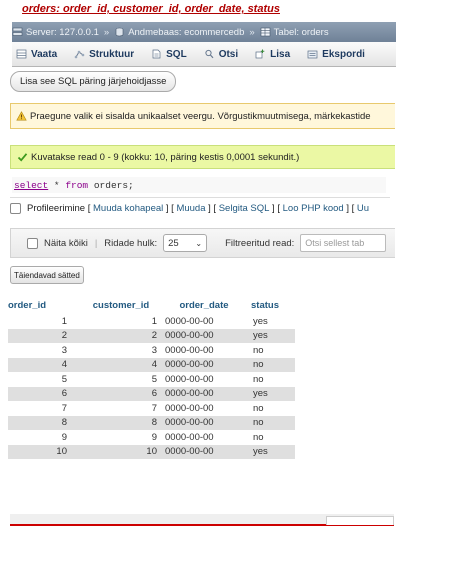  What do you see at coordinates (276, 208) in the screenshot?
I see `profiling-bracket: ] [` at bounding box center [276, 208].